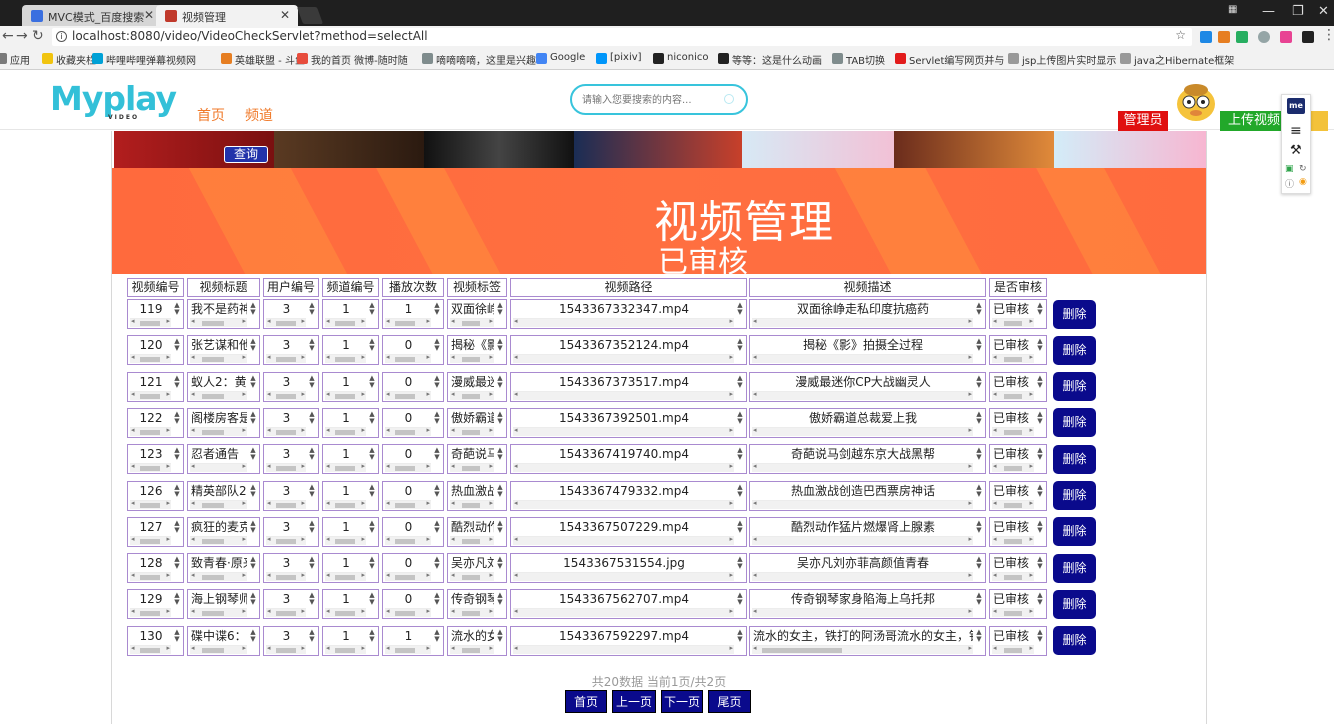 The image size is (1334, 724). Describe the element at coordinates (1180, 35) in the screenshot. I see `star-icon: ☆` at that location.